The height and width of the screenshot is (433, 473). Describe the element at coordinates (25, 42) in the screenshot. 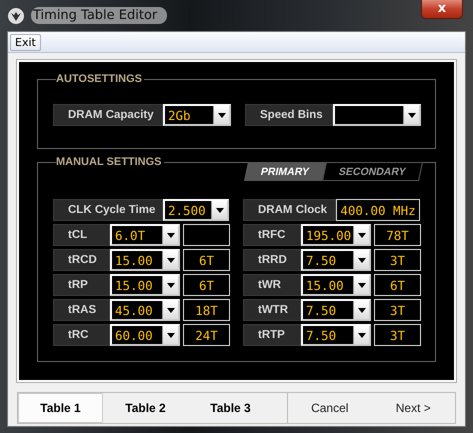

I see `menu-item: Exit` at that location.